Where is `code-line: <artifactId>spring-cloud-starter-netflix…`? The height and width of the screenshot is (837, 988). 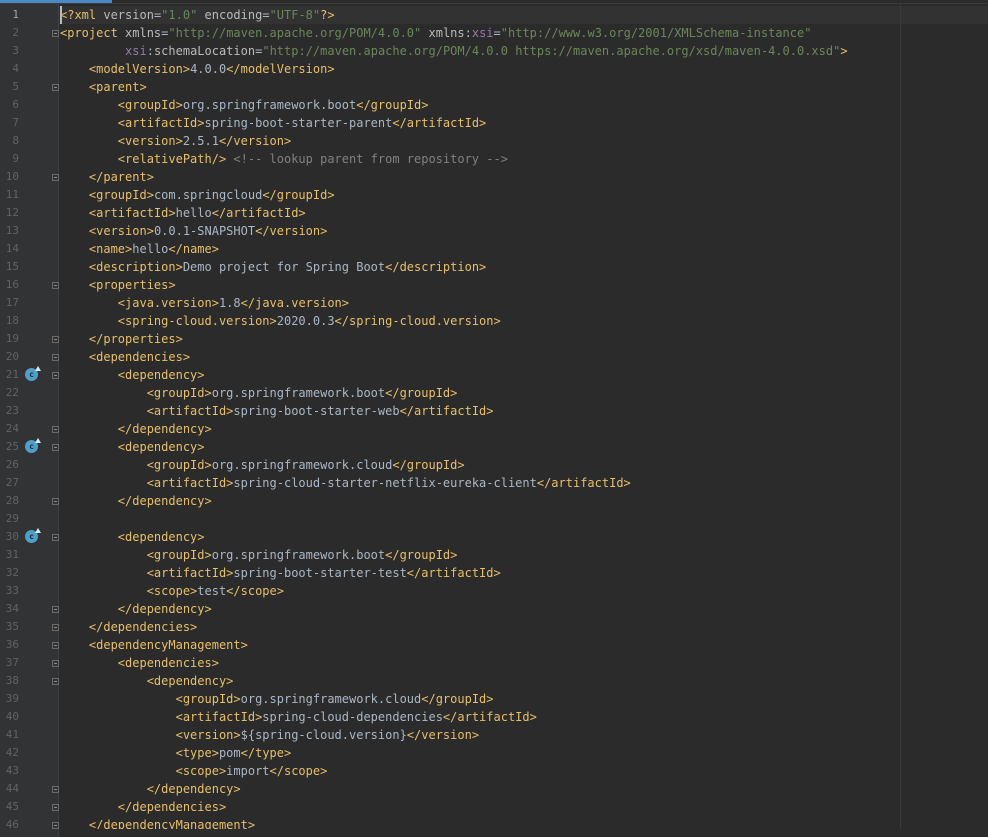 code-line: <artifactId>spring-cloud-starter-netflix… is located at coordinates (345, 483).